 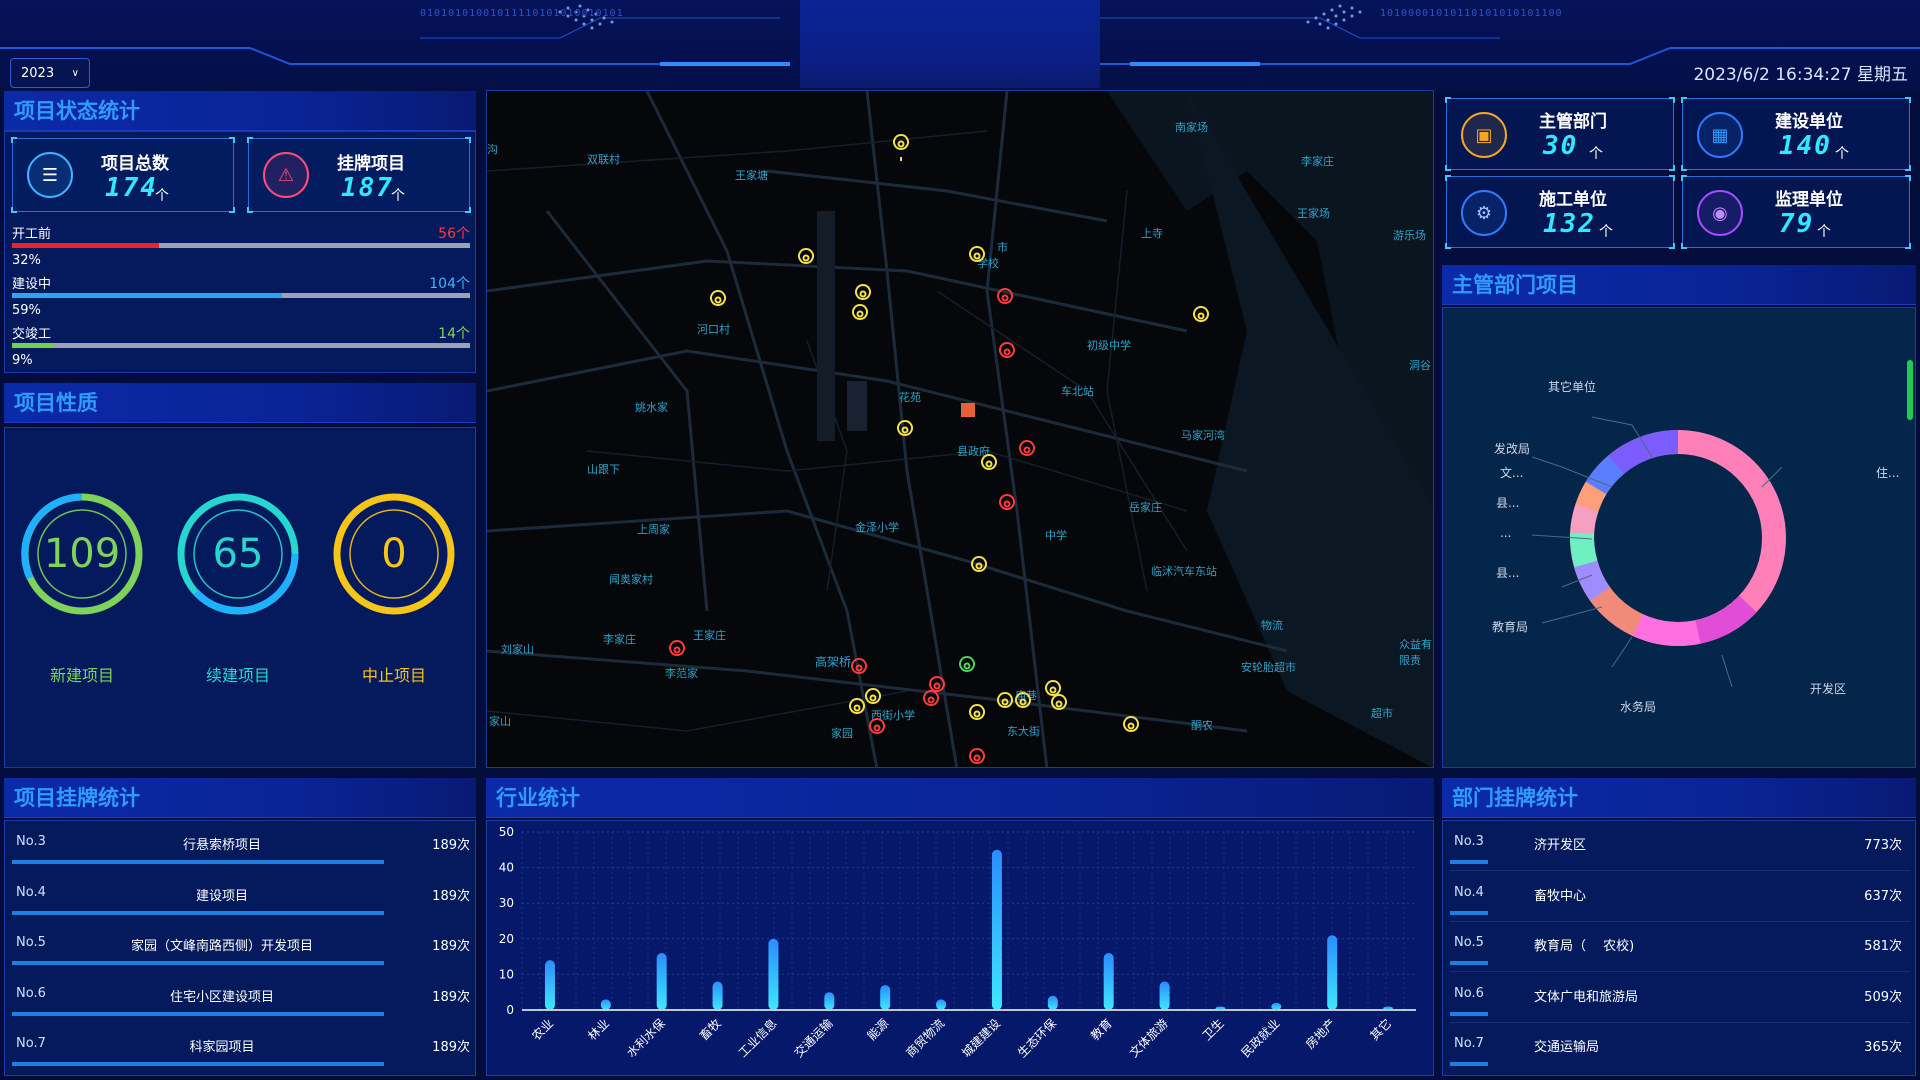 What do you see at coordinates (1560, 134) in the screenshot?
I see `stat-card-dept: ▣ 主管部门 30 个` at bounding box center [1560, 134].